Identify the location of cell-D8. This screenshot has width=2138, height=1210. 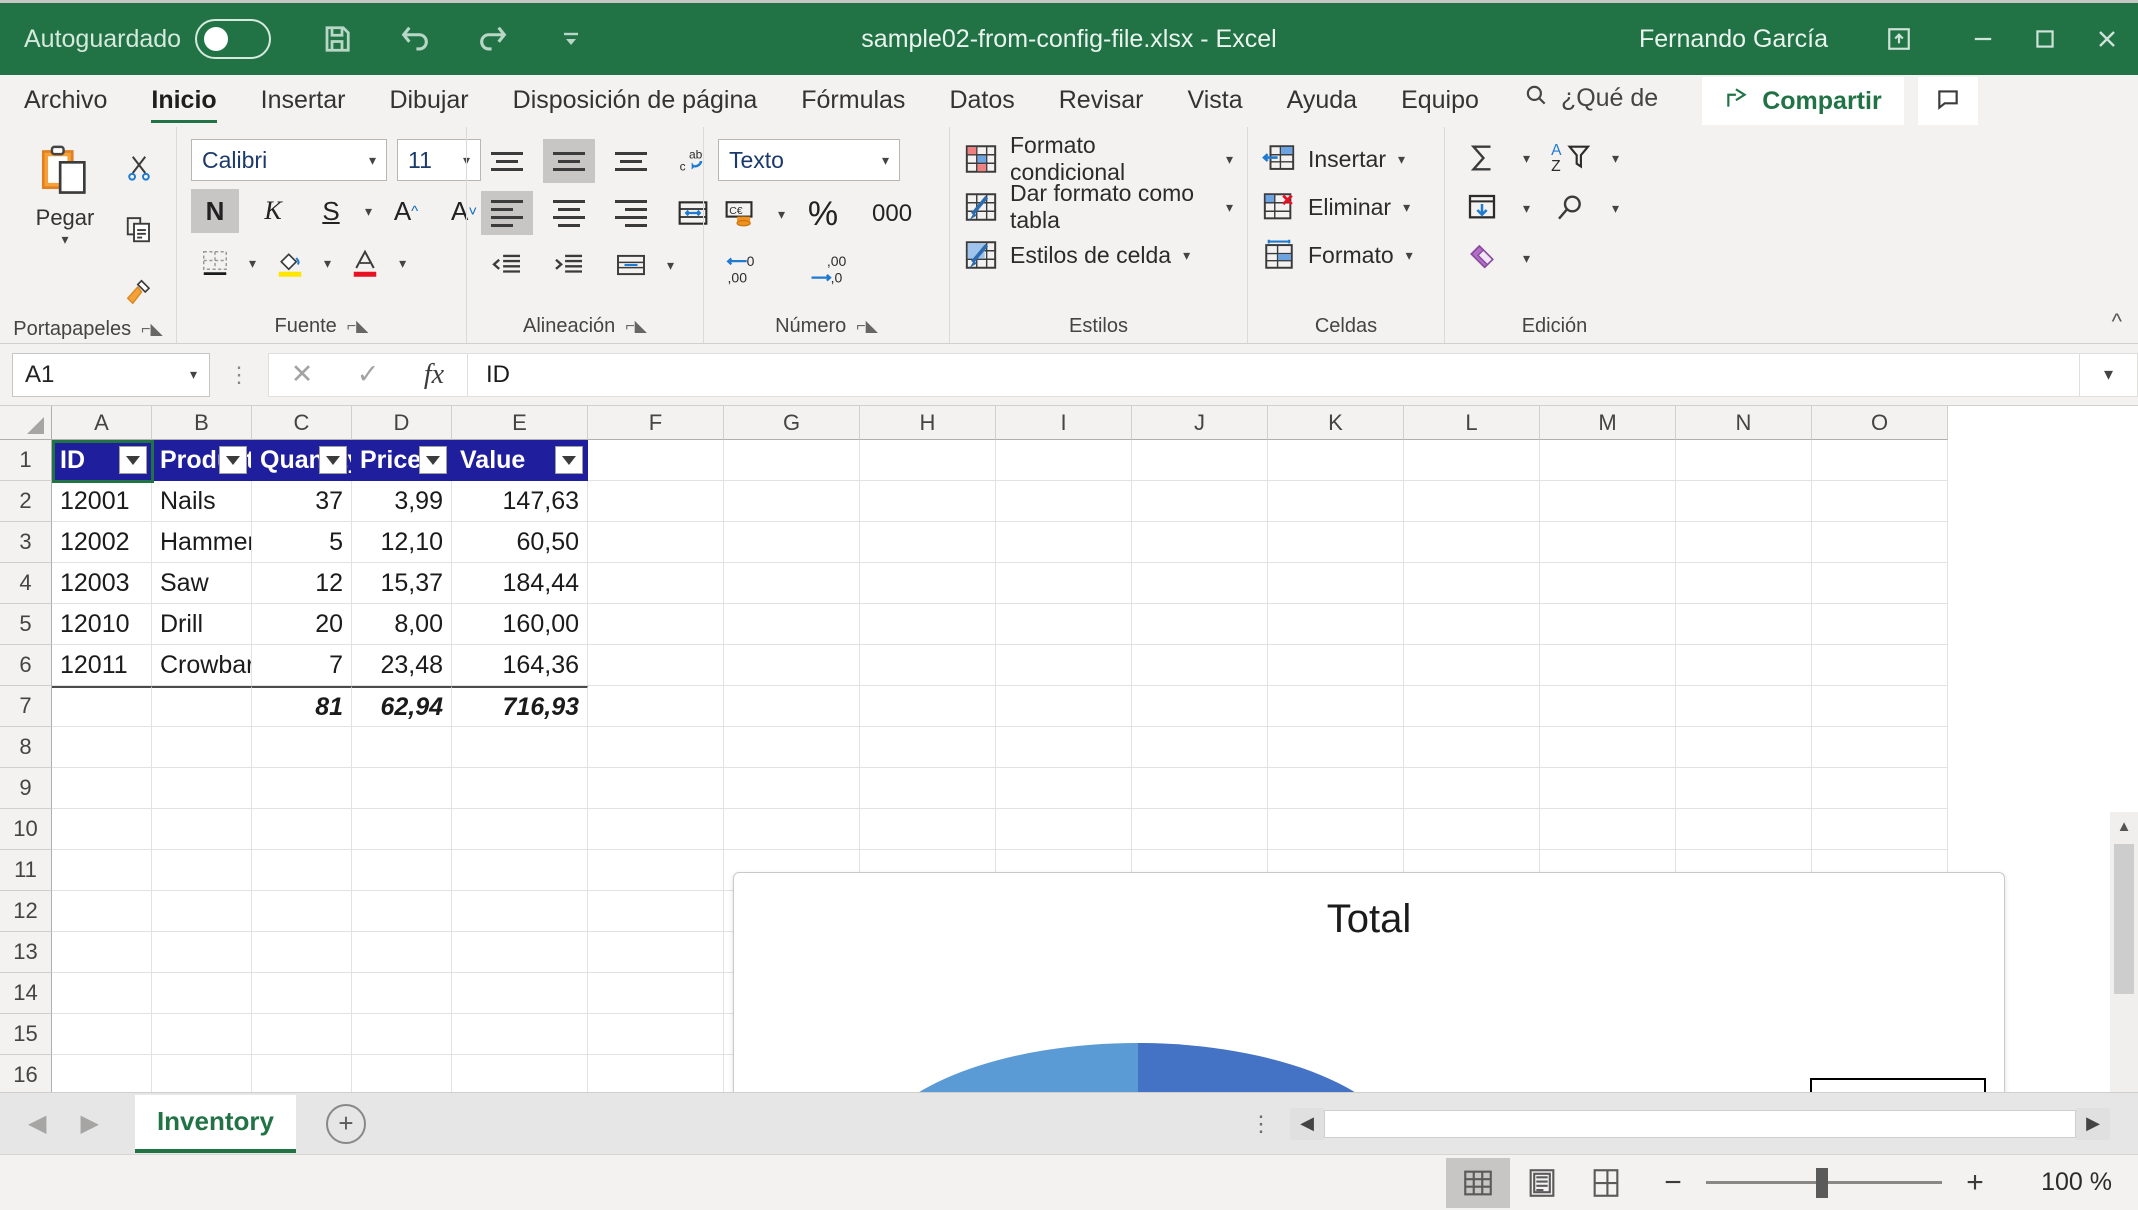
(402, 747).